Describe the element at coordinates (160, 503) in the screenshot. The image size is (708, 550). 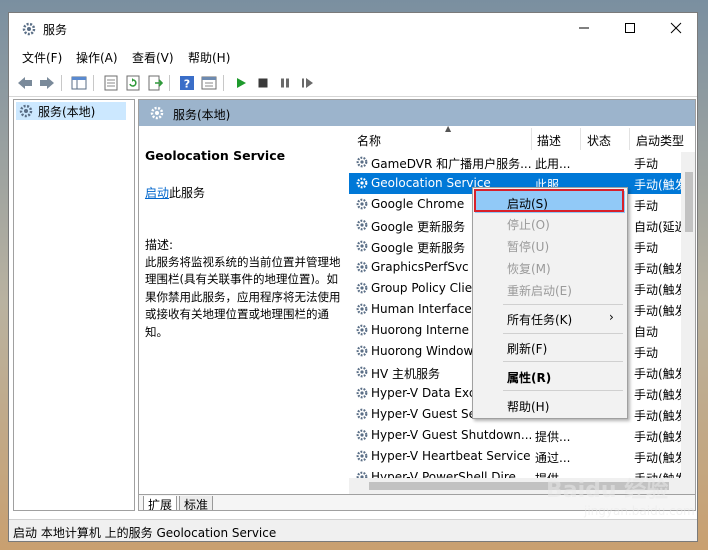
I see `tab-extended: 扩展` at that location.